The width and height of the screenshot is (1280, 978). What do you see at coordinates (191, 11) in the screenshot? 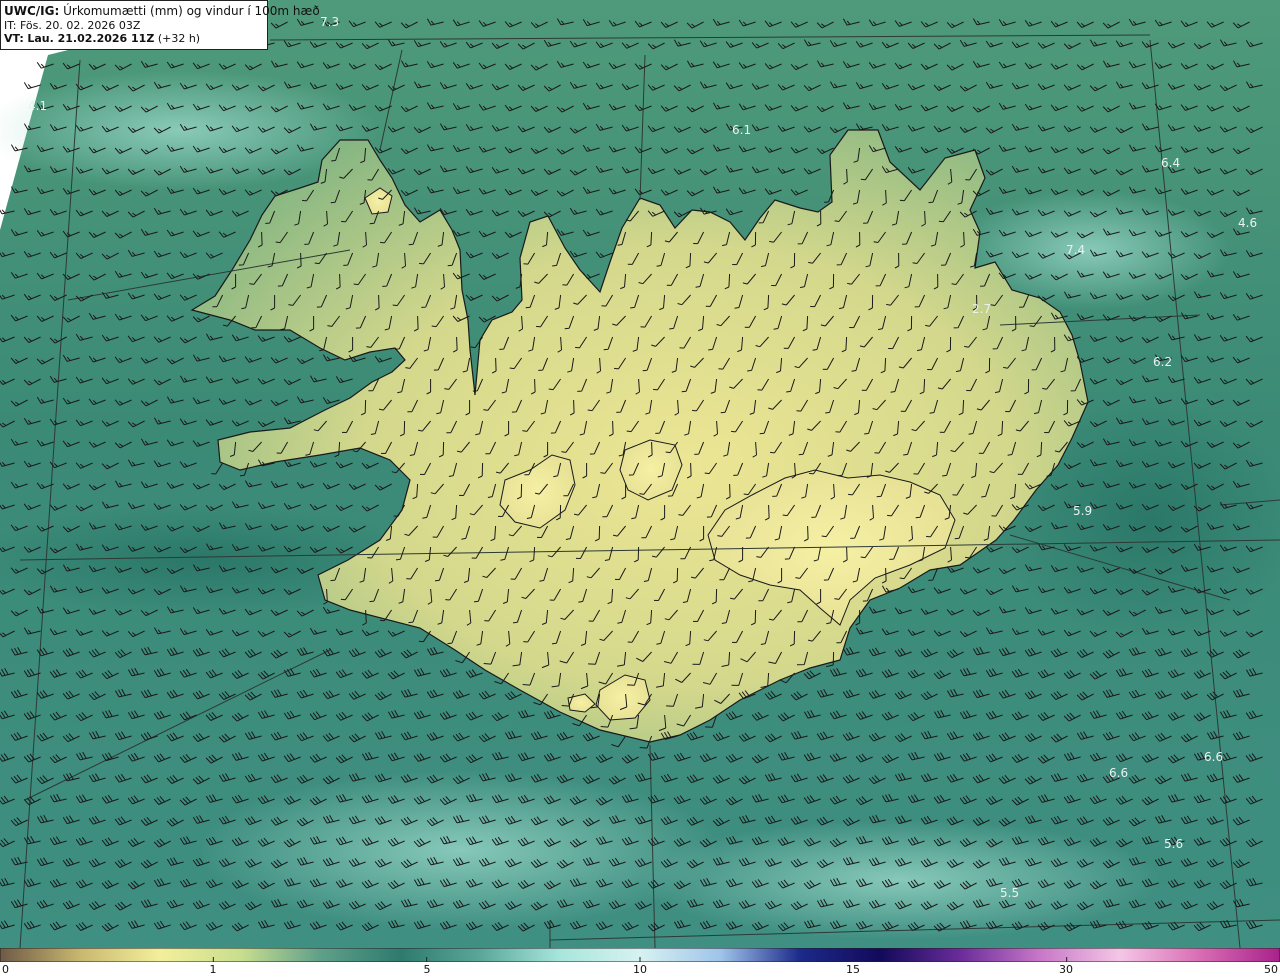
I see `map-title: Úrkomumætti (mm) og vindur í 100m hæð` at bounding box center [191, 11].